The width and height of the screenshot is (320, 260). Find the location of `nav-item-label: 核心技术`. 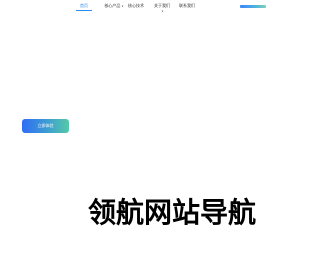

nav-item-label: 核心技术 is located at coordinates (136, 5).